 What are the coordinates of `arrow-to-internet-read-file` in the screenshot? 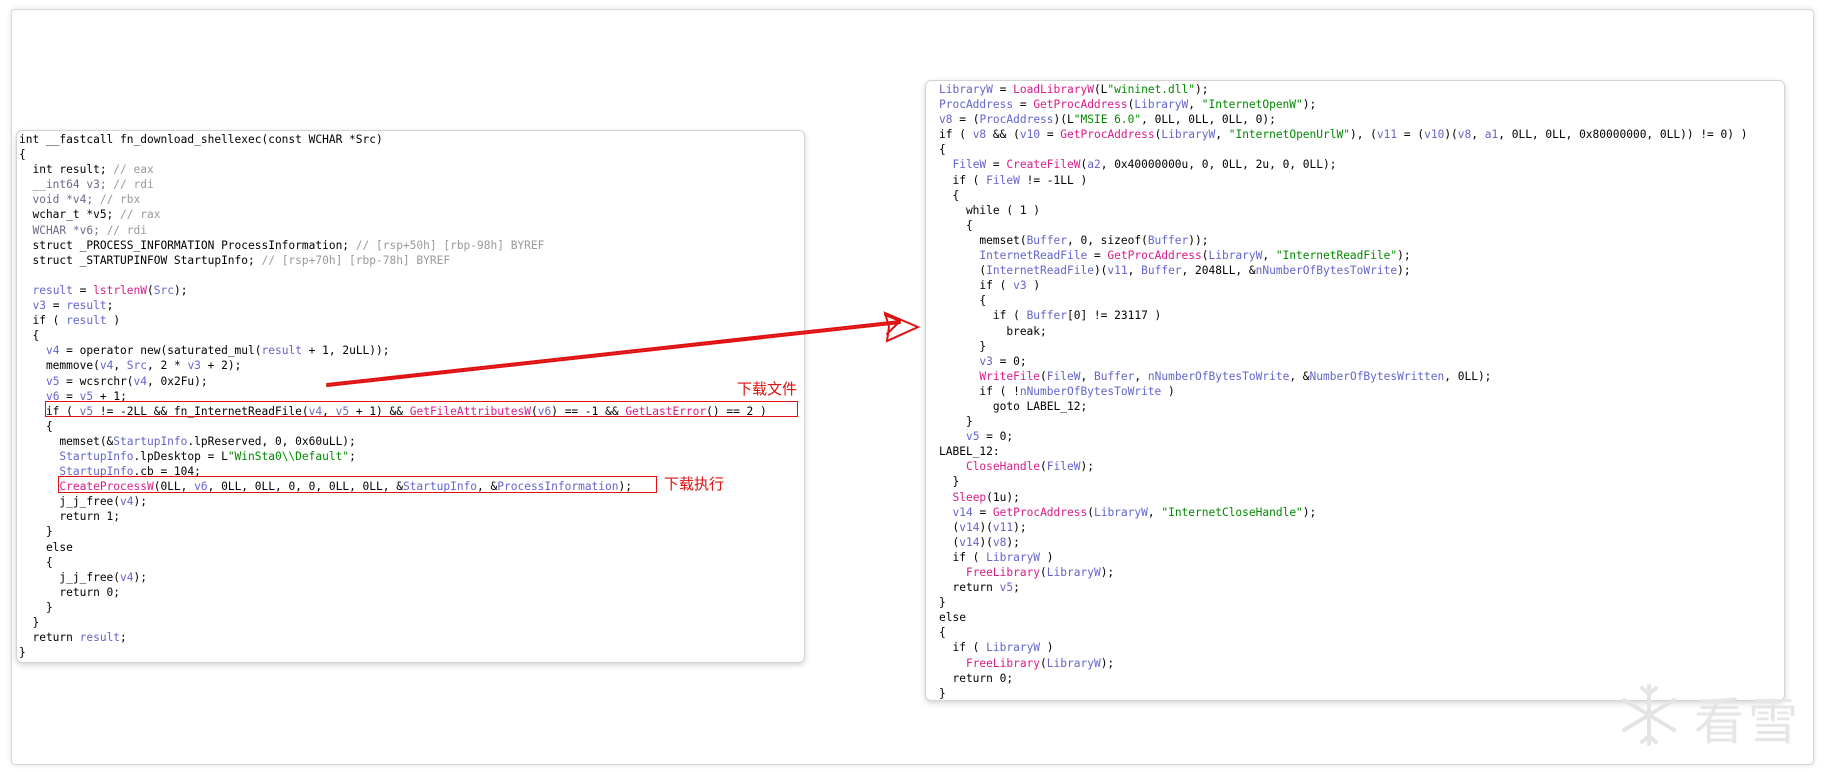 It's located at (623, 349).